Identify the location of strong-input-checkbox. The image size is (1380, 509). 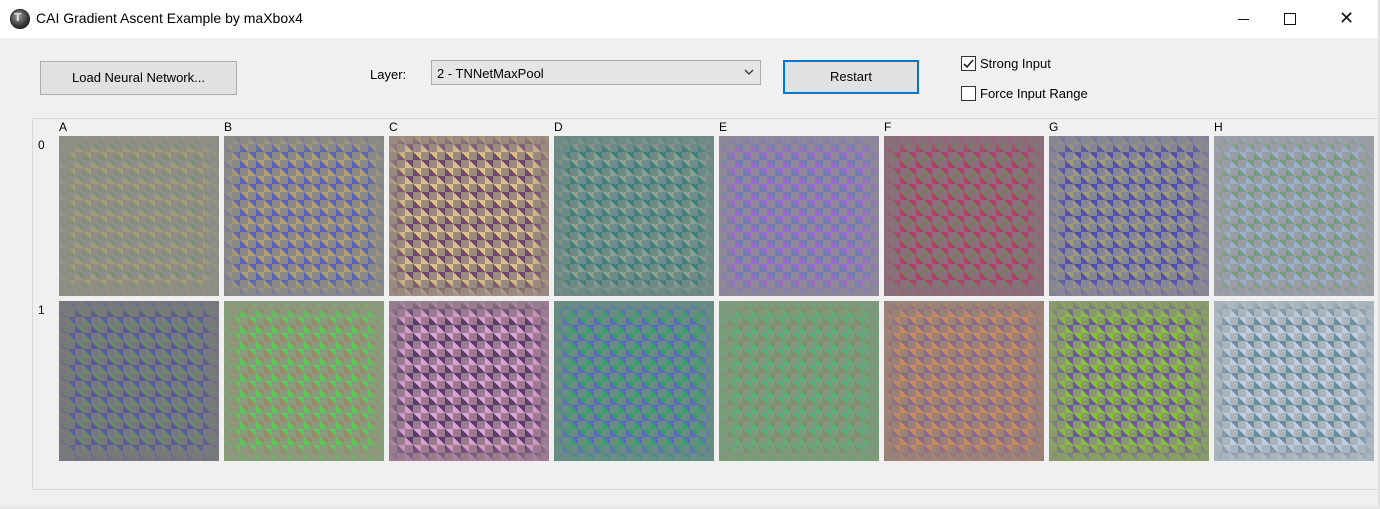
(968, 63).